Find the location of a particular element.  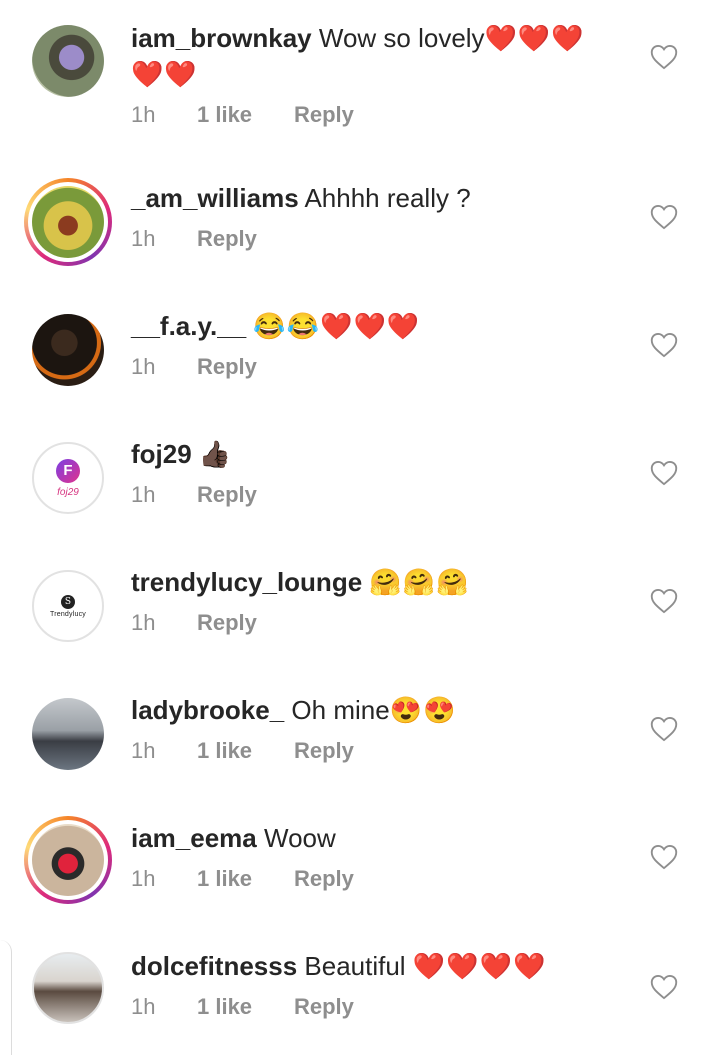

comment-username: iam_brownkay is located at coordinates (221, 38).